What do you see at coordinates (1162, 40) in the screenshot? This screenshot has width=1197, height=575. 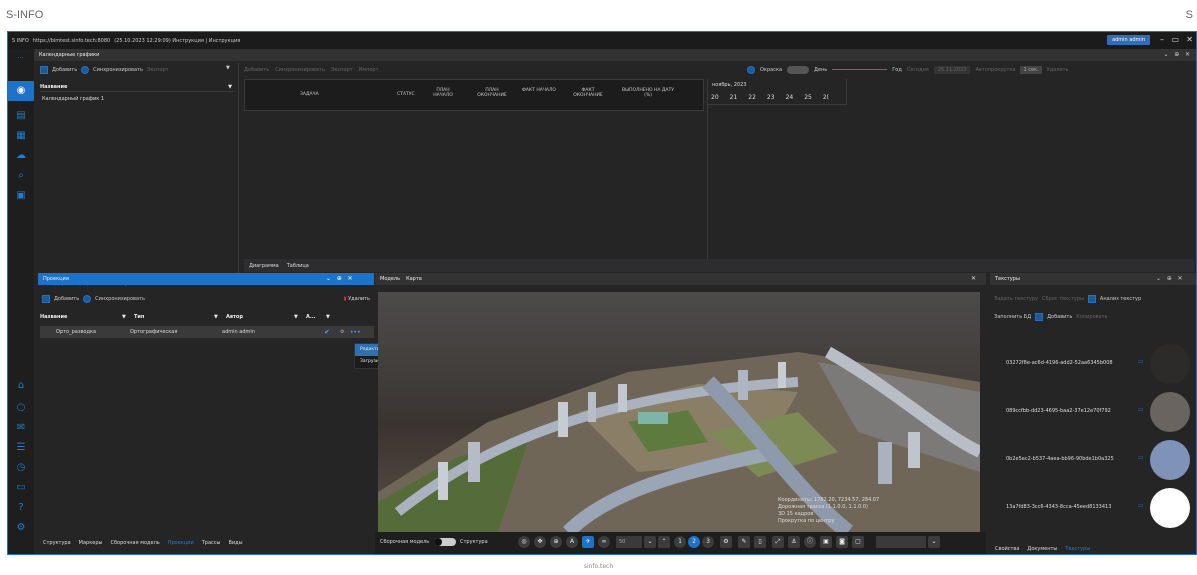 I see `minimize-button: –` at bounding box center [1162, 40].